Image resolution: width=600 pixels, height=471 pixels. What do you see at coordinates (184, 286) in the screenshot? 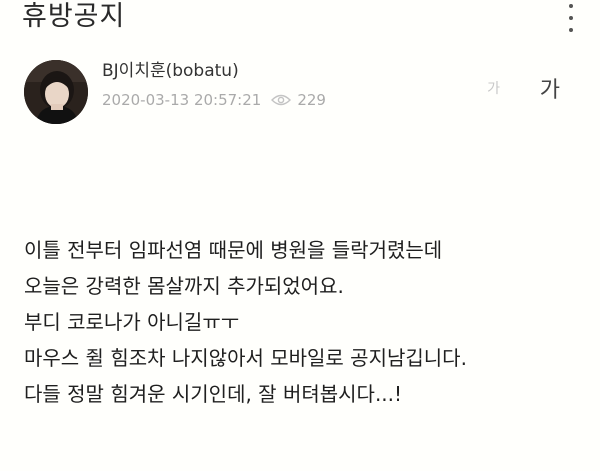
I see `content-line: 오늘은 강력한 몸살까지 추가되었어요.` at bounding box center [184, 286].